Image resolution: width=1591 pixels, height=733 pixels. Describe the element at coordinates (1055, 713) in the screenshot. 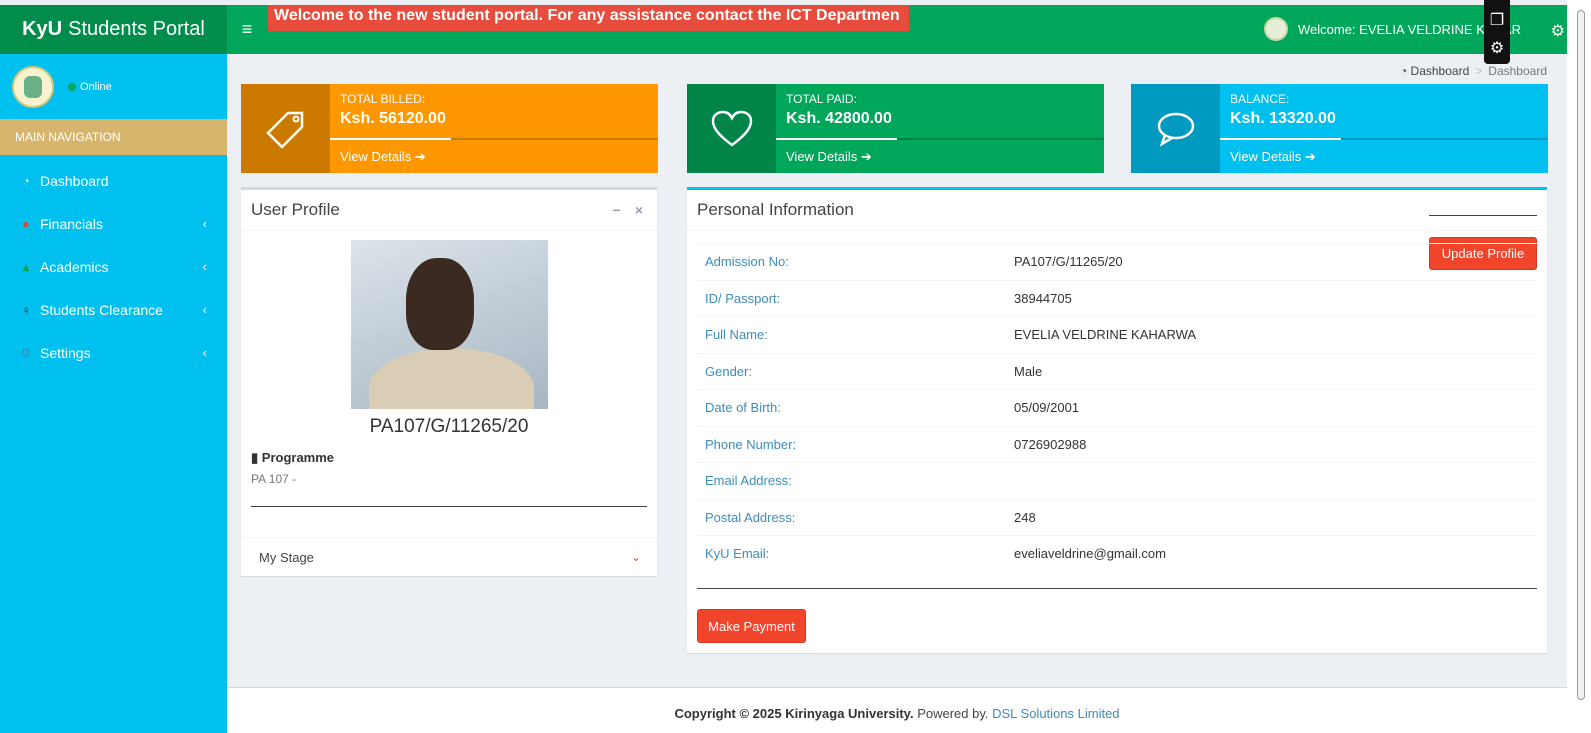

I see `vendor-link: DSL Solutions Limited` at that location.